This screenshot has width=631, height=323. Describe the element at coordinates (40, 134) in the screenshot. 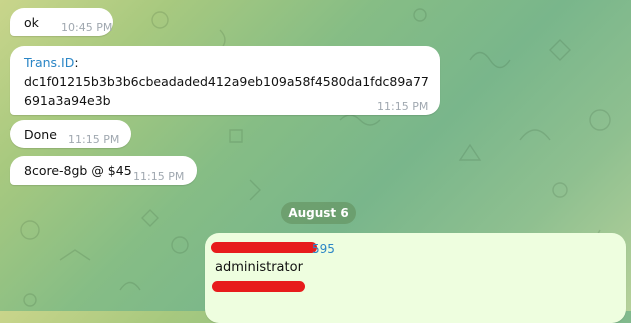

I see `message-text: Done` at that location.